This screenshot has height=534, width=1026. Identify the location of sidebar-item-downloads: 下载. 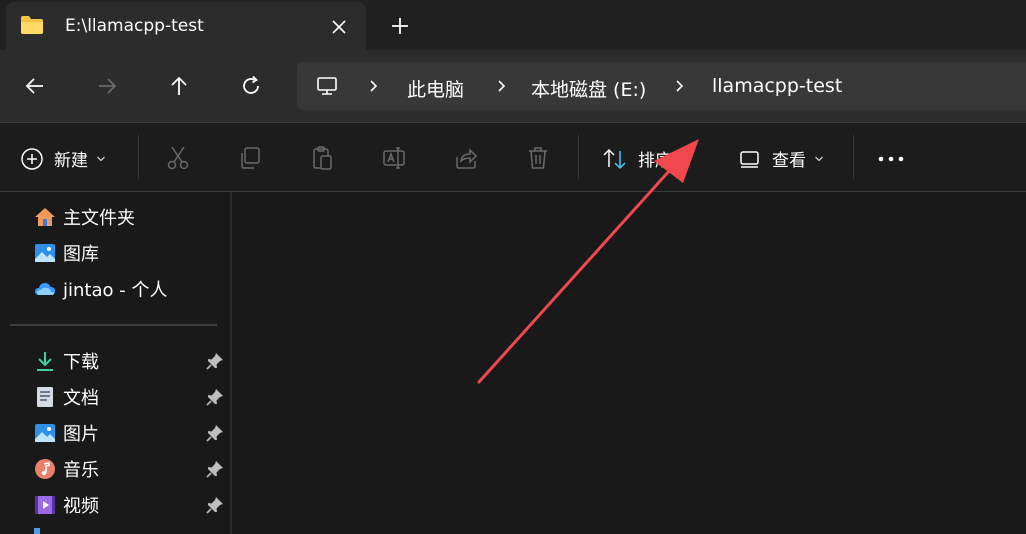
(132, 361).